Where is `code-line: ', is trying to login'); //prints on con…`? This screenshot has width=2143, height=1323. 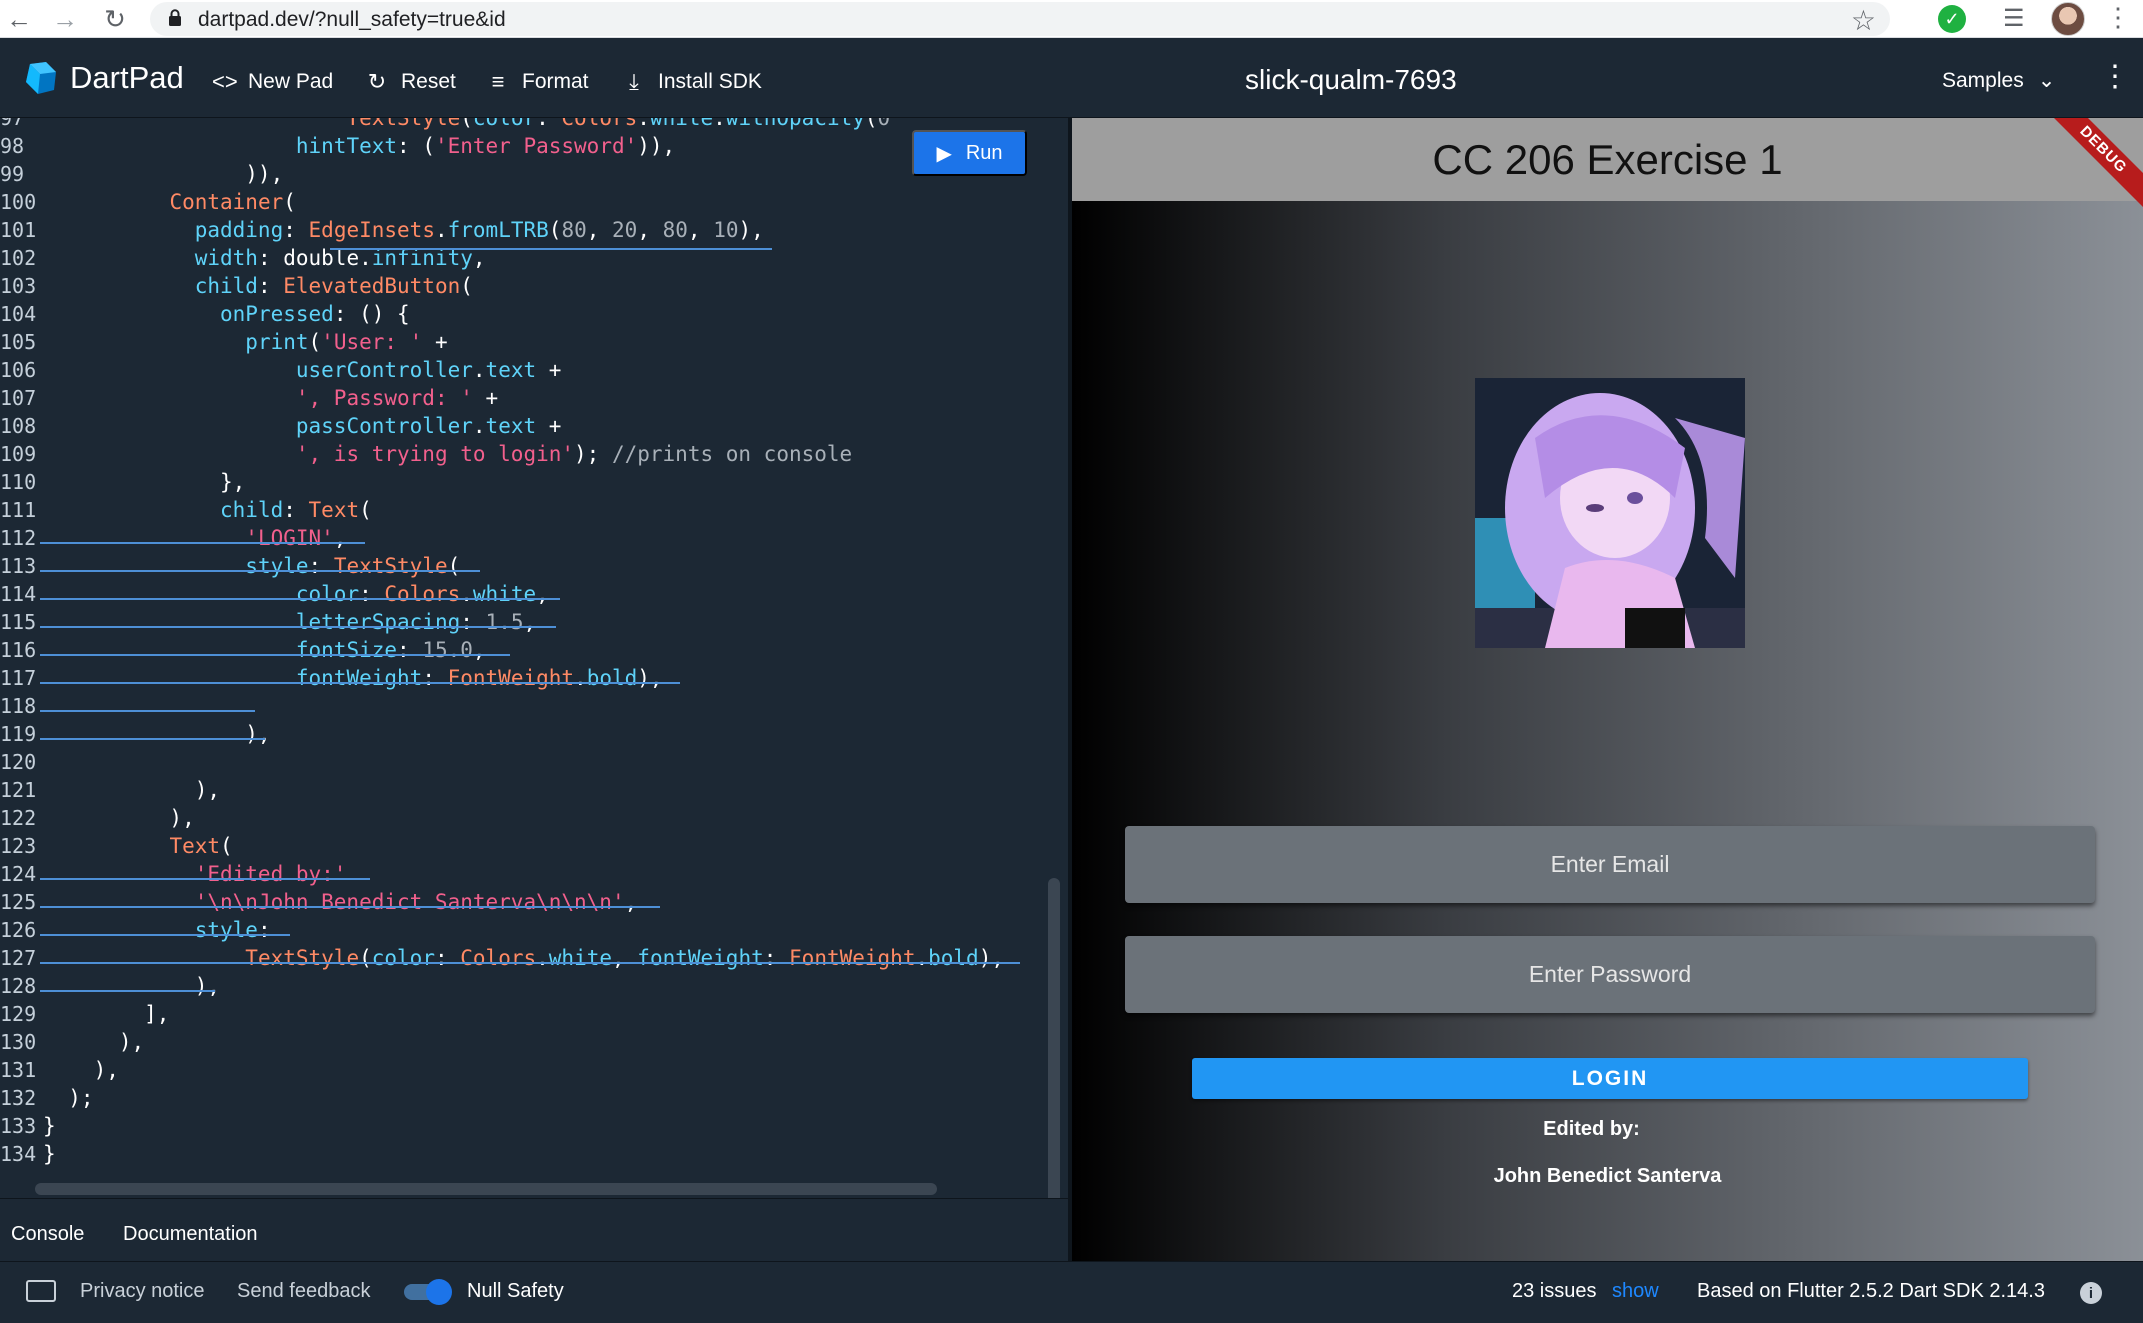 code-line: ', is trying to login'); //prints on con… is located at coordinates (447, 454).